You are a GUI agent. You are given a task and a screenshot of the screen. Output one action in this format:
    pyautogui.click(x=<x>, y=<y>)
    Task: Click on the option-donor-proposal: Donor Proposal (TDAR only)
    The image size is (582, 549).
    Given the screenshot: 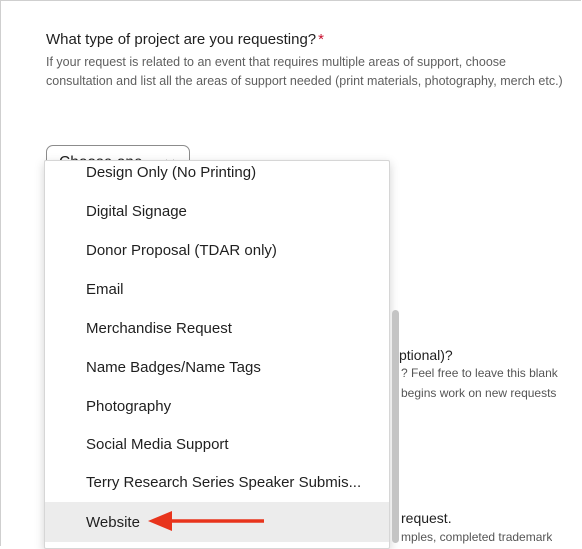 What is the action you would take?
    pyautogui.click(x=217, y=250)
    